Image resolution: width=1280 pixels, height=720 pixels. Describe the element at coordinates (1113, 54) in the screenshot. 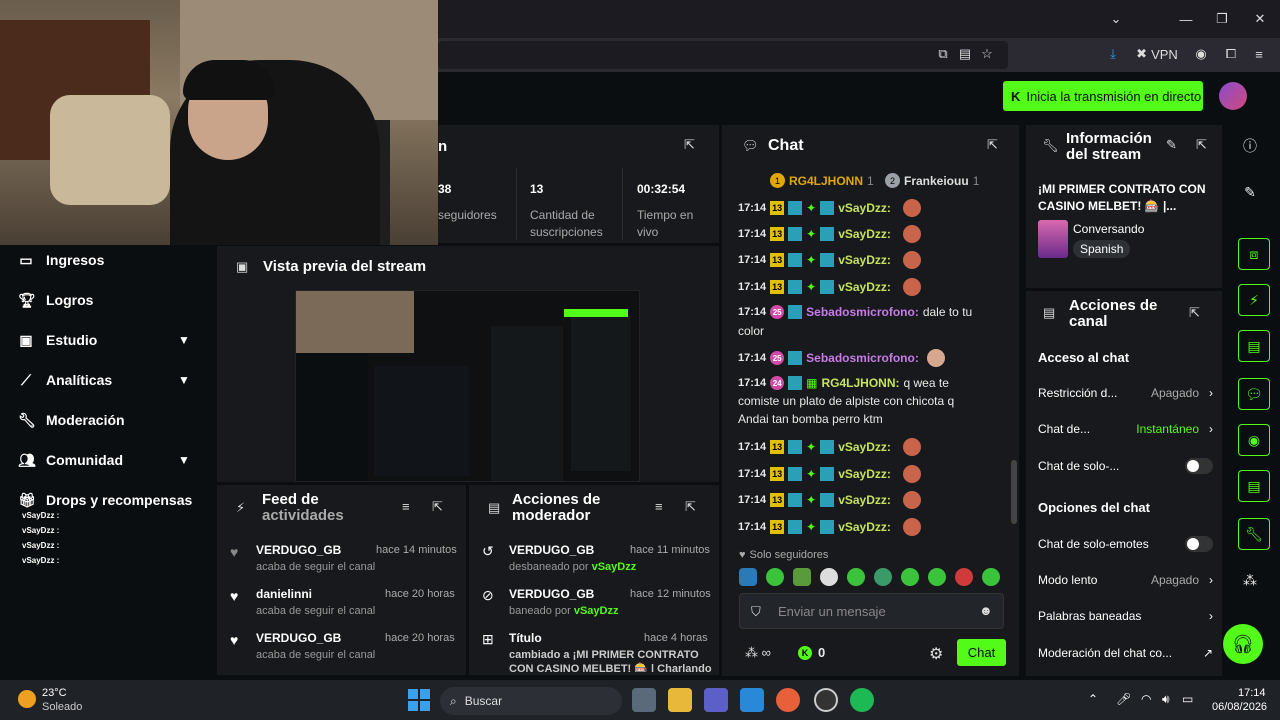

I see `download-icon: ⤓` at that location.